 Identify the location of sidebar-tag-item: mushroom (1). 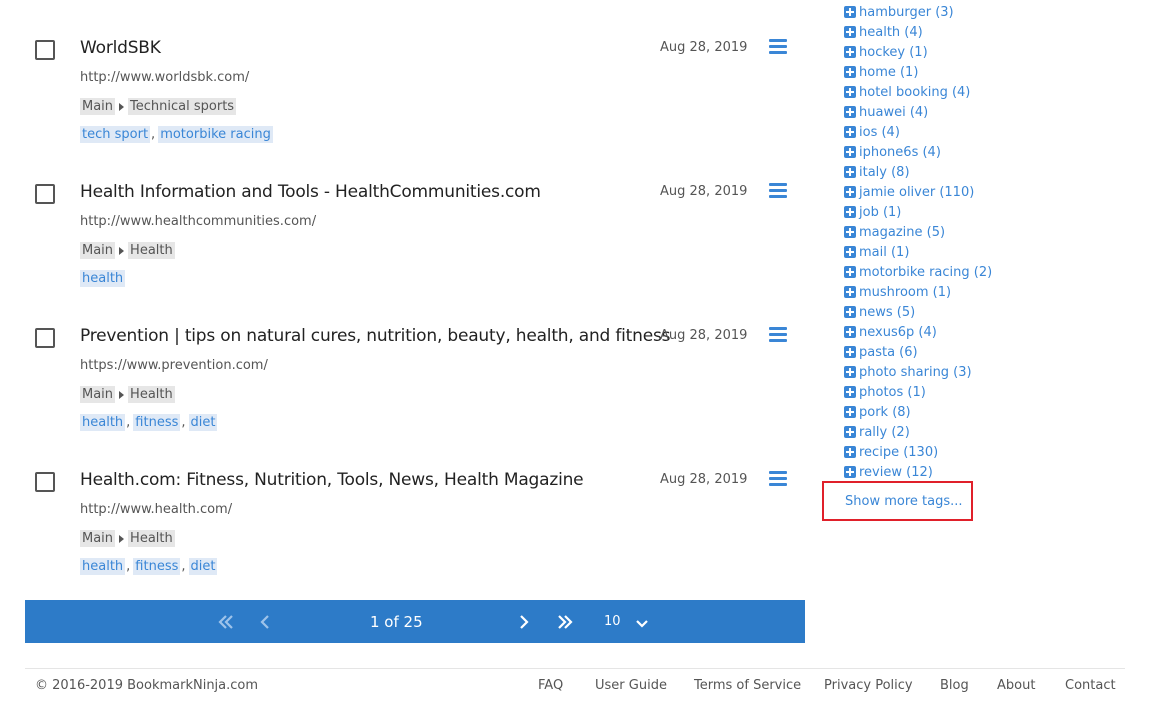
(918, 292).